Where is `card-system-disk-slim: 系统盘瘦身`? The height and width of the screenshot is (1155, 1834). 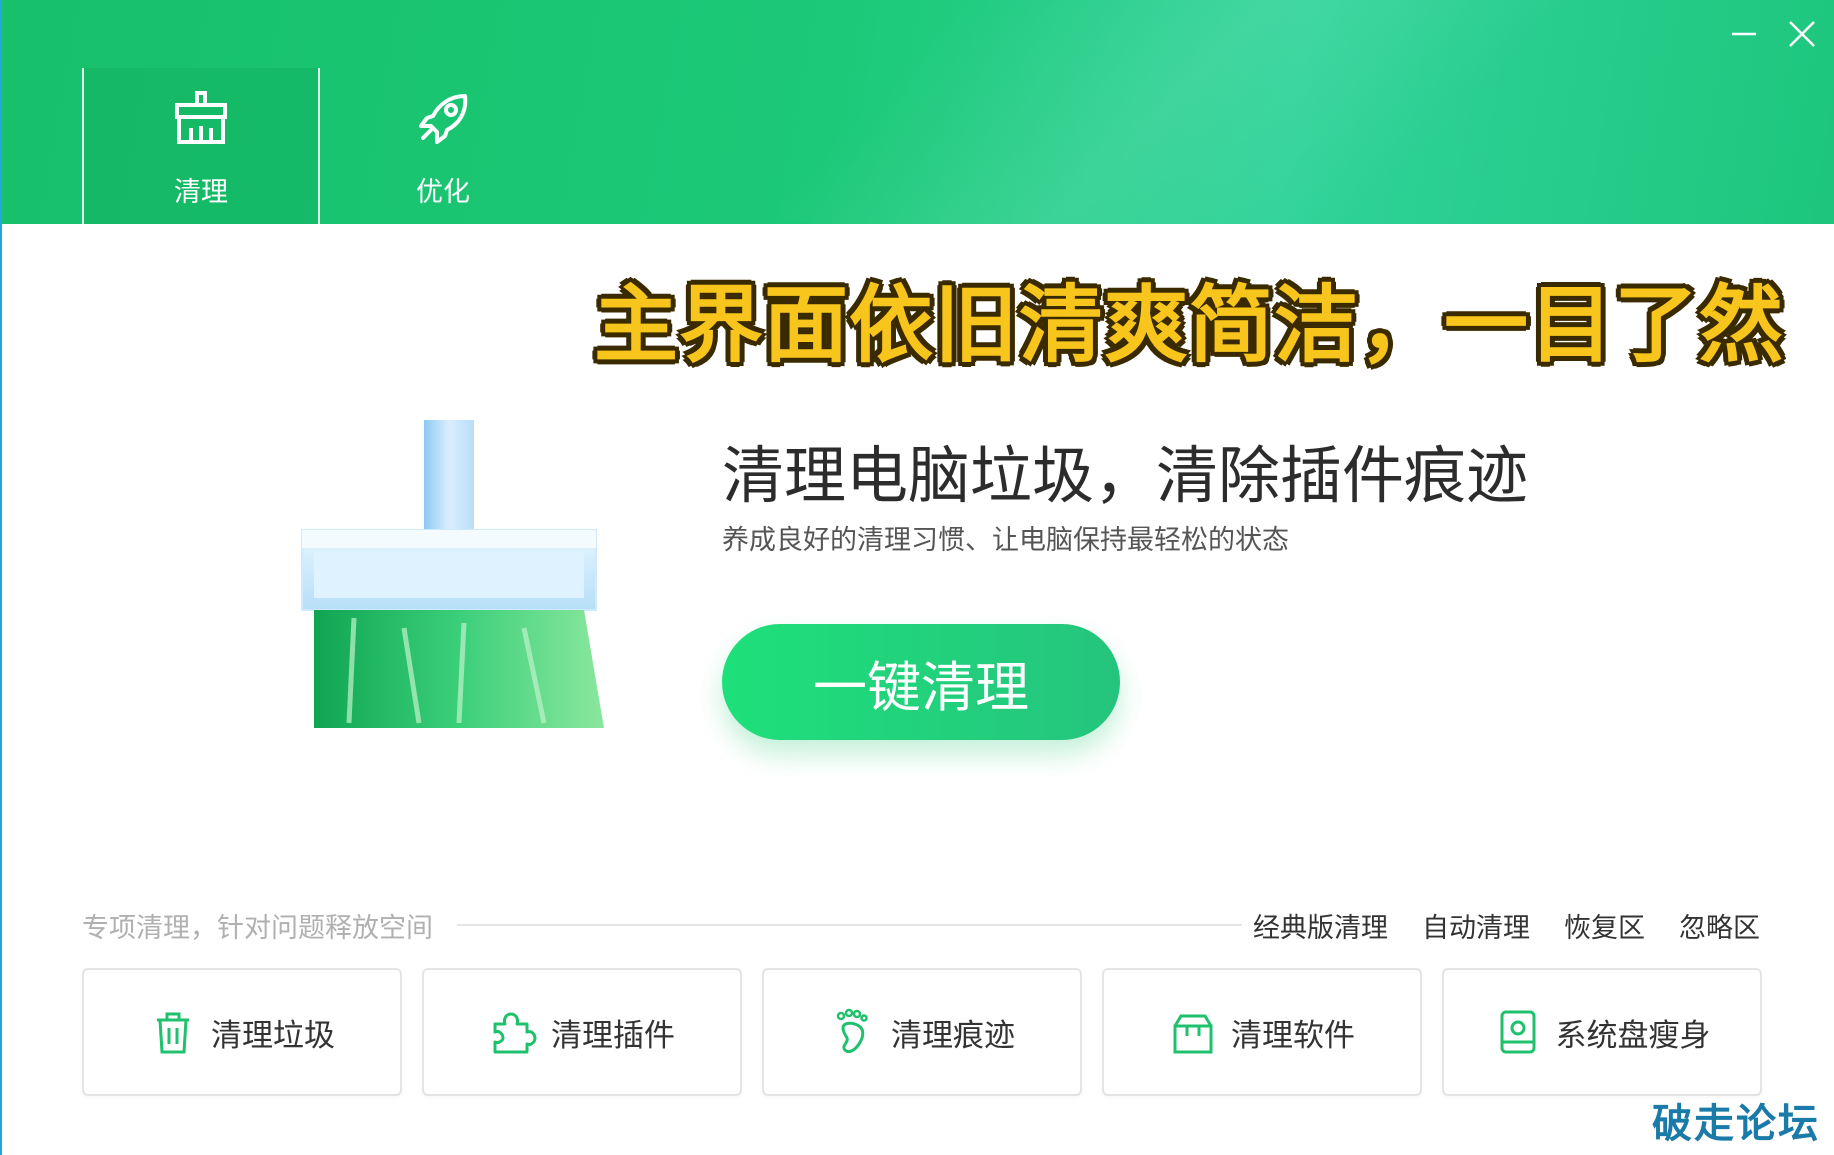 card-system-disk-slim: 系统盘瘦身 is located at coordinates (1602, 1032).